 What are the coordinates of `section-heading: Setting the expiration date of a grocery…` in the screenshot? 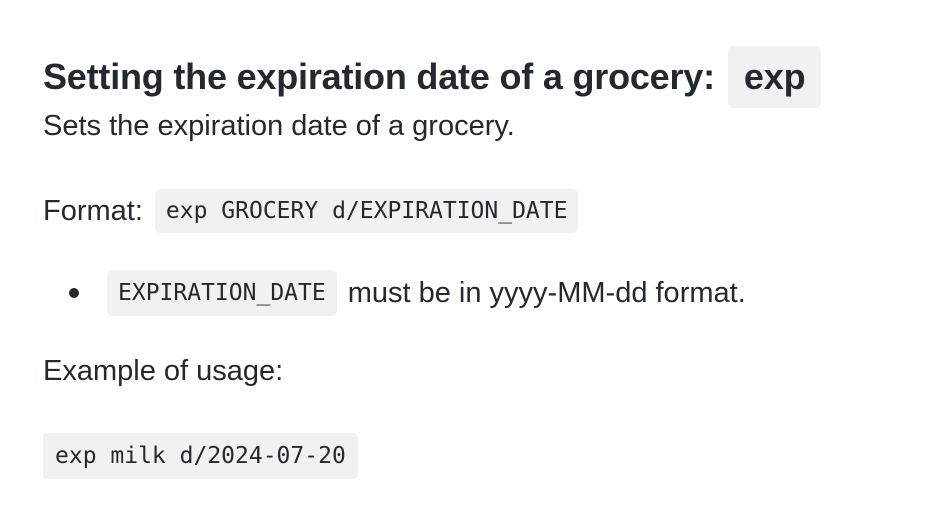 It's located at (432, 76).